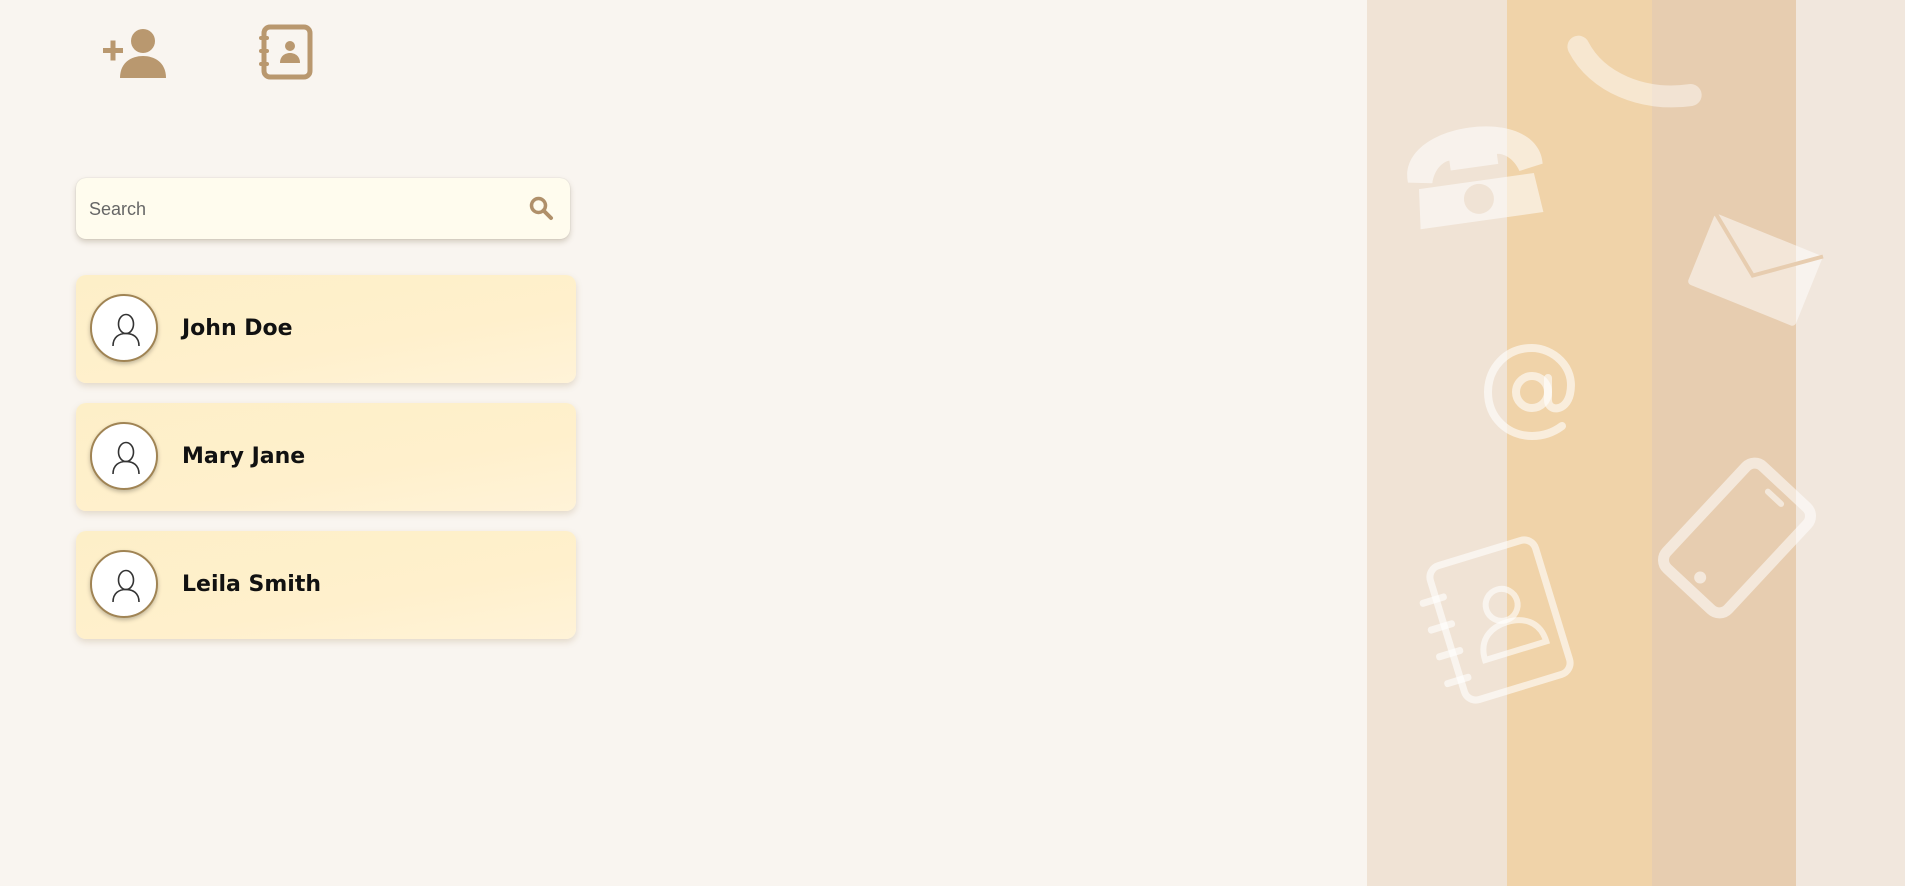  What do you see at coordinates (237, 328) in the screenshot?
I see `contact-name: John Doe` at bounding box center [237, 328].